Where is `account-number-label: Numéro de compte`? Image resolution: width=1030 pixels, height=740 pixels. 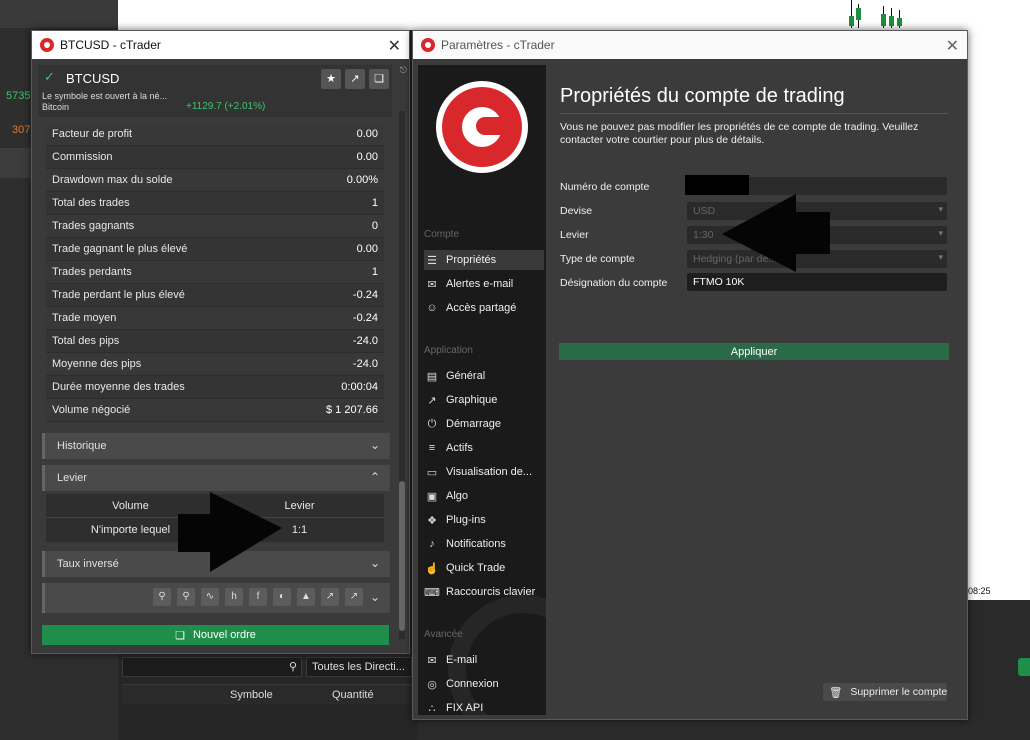 account-number-label: Numéro de compte is located at coordinates (605, 187).